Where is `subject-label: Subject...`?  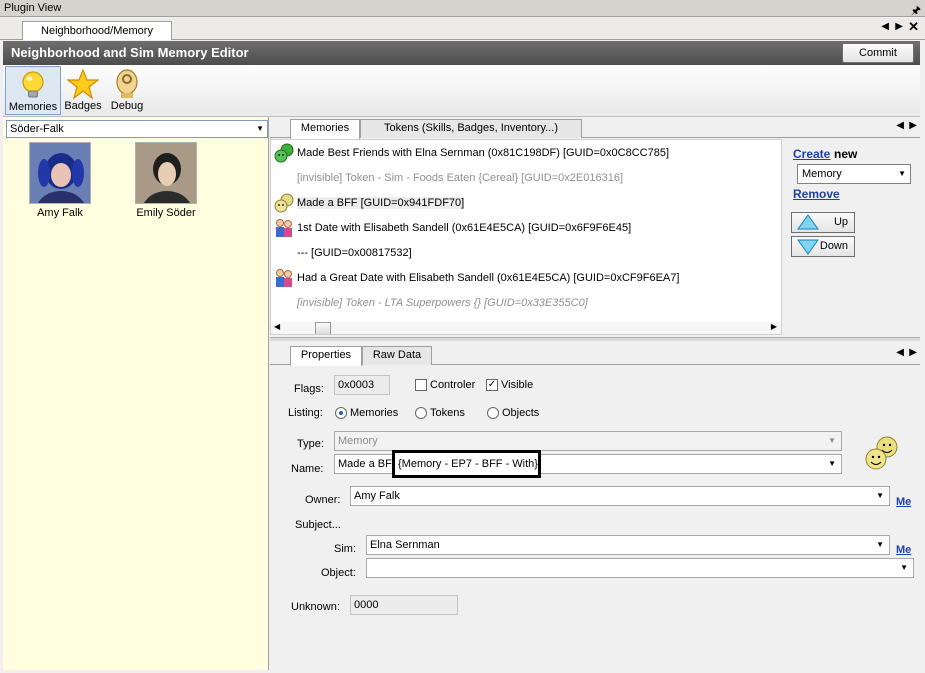
subject-label: Subject... is located at coordinates (318, 525).